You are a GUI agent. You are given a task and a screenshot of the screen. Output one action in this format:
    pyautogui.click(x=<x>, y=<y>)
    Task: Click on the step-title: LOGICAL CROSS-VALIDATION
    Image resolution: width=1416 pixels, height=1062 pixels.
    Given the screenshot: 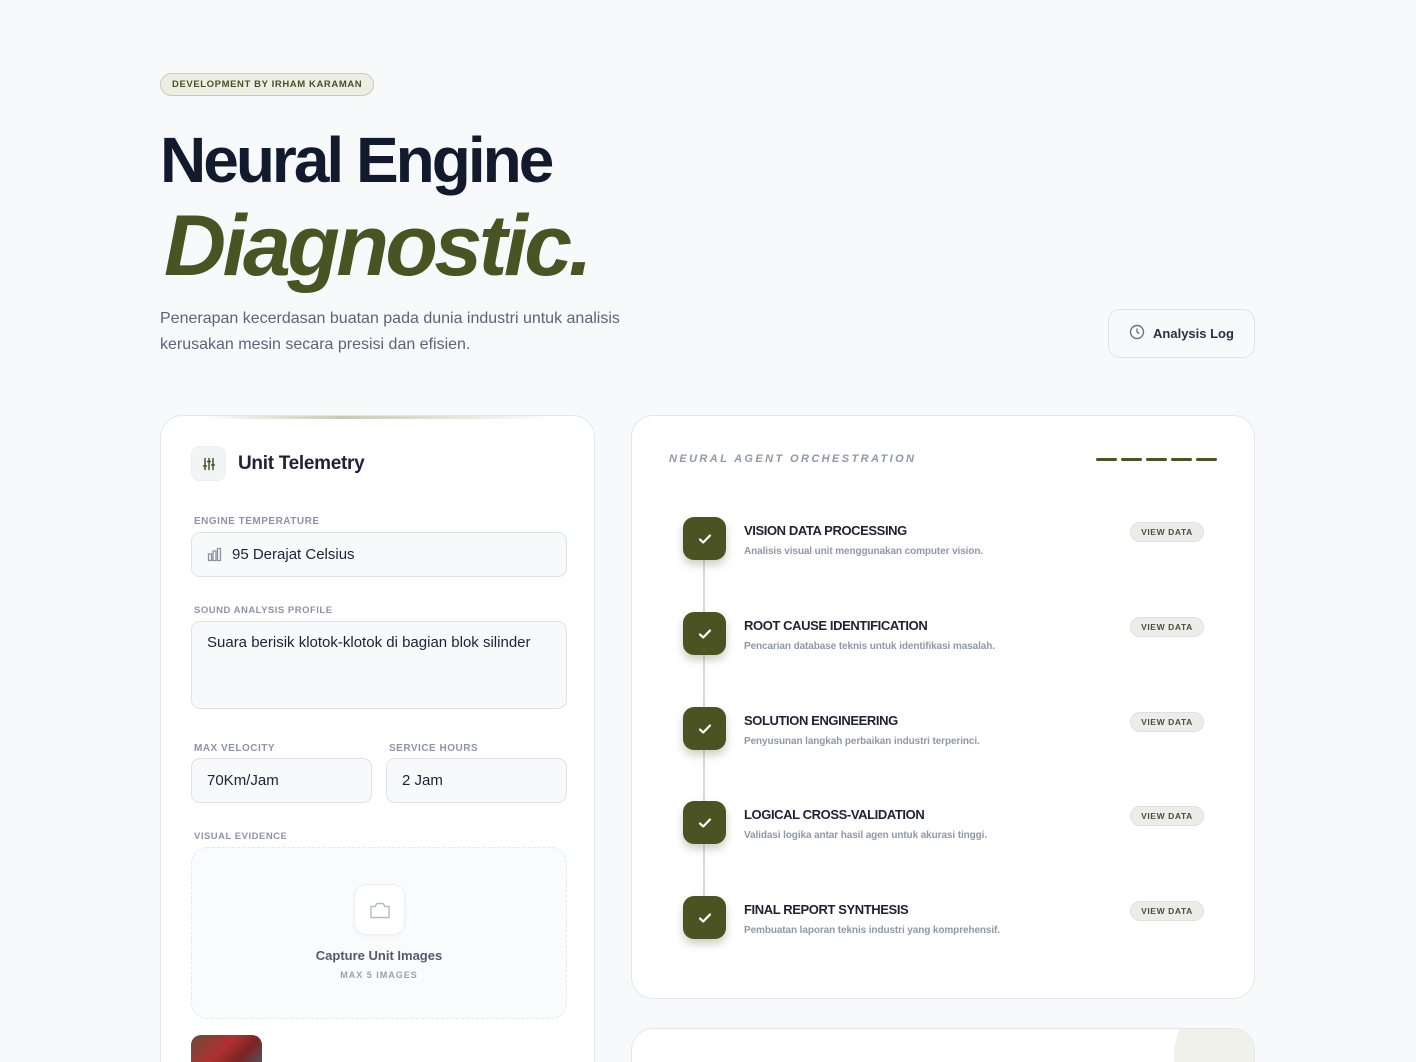 What is the action you would take?
    pyautogui.click(x=834, y=814)
    